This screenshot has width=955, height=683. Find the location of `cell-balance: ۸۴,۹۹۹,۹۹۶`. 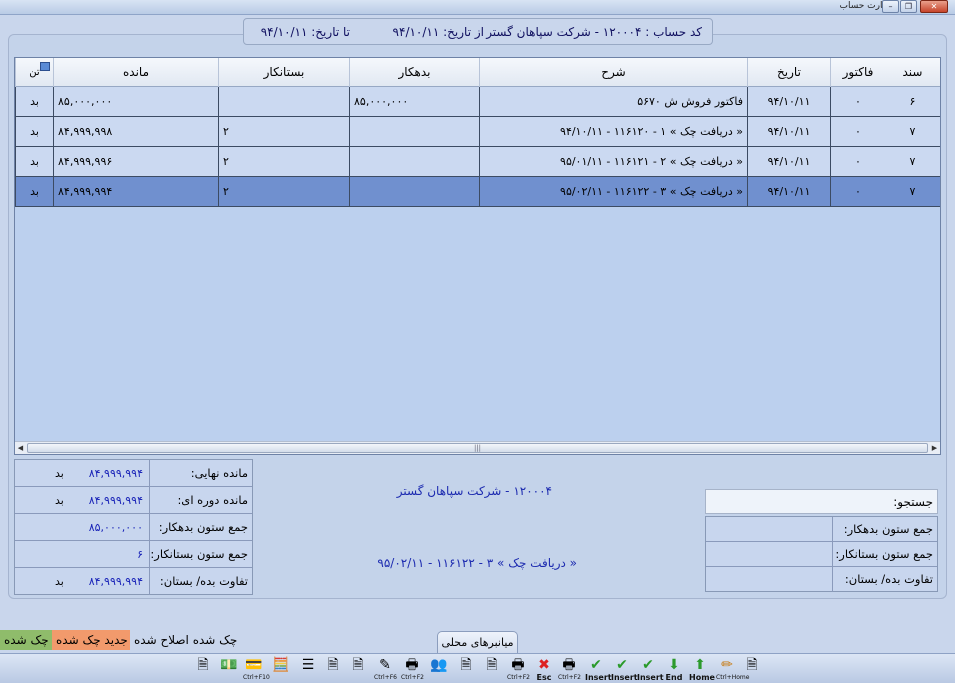

cell-balance: ۸۴,۹۹۹,۹۹۶ is located at coordinates (135, 161).